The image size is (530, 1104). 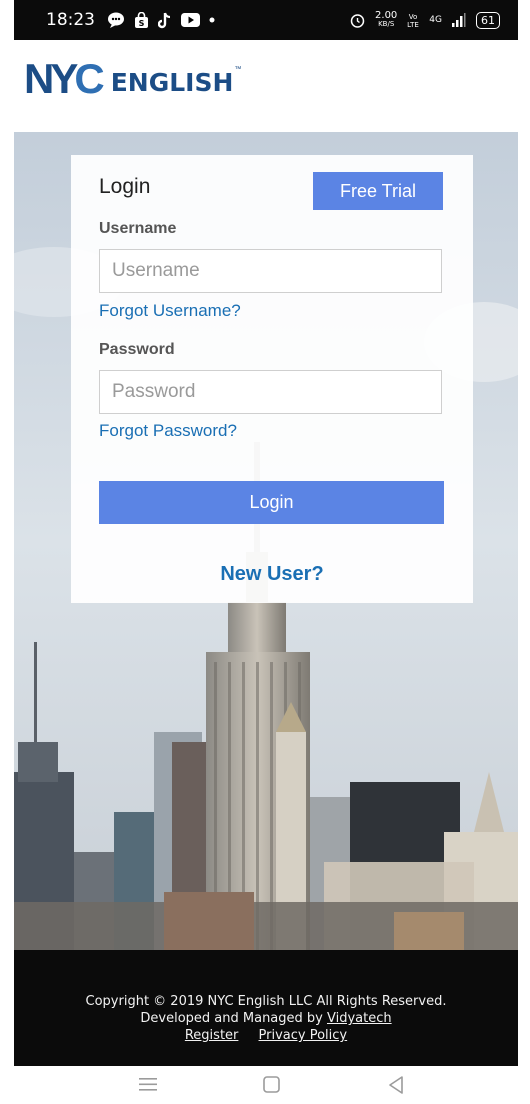 I want to click on login-button: Login, so click(x=271, y=502).